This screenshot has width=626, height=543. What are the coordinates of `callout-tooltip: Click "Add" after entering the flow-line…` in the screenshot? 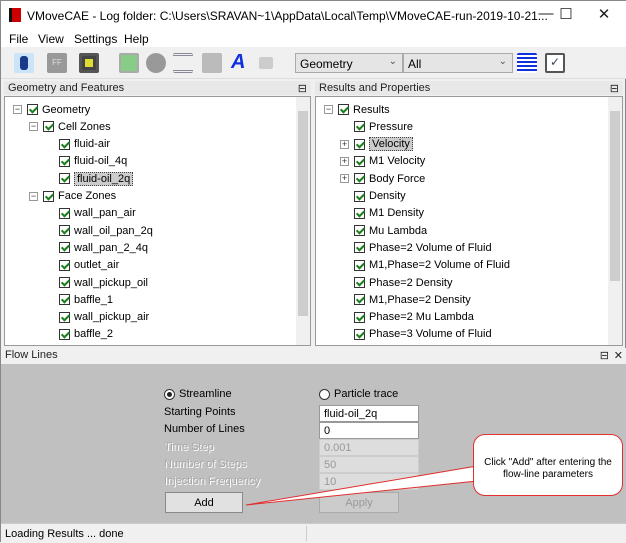 It's located at (548, 465).